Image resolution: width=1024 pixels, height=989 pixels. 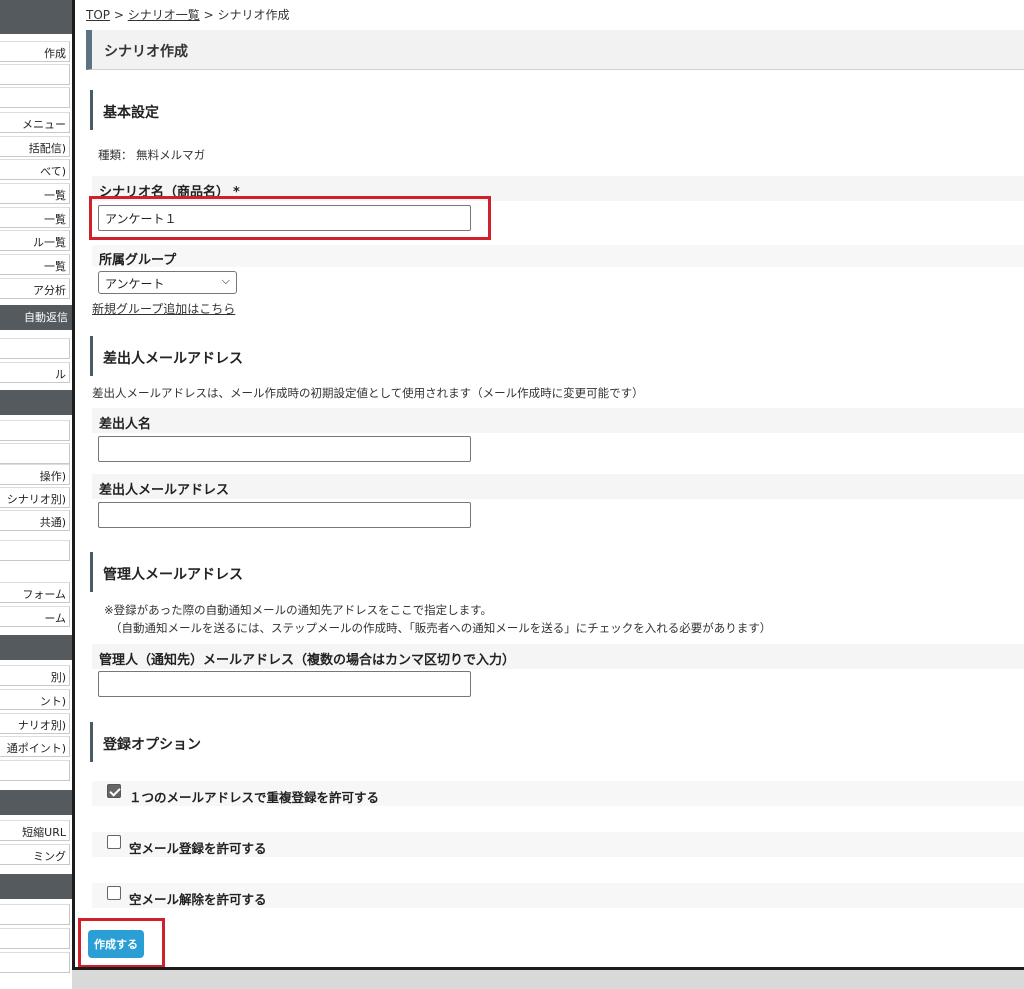 What do you see at coordinates (152, 155) in the screenshot?
I see `scenario-type-text: 種類： 無料メルマガ` at bounding box center [152, 155].